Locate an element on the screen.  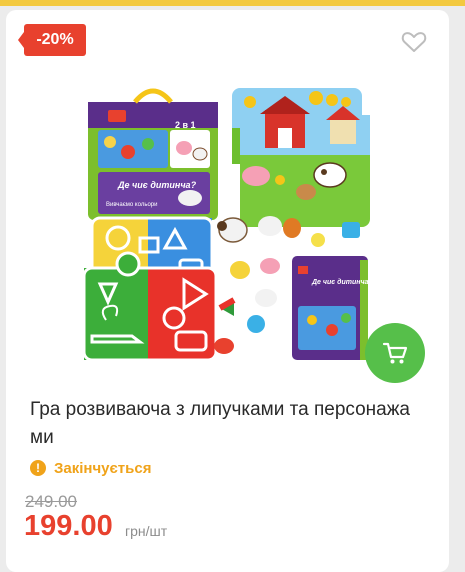
box-title: Де чиє дитинча? is located at coordinates (157, 185).